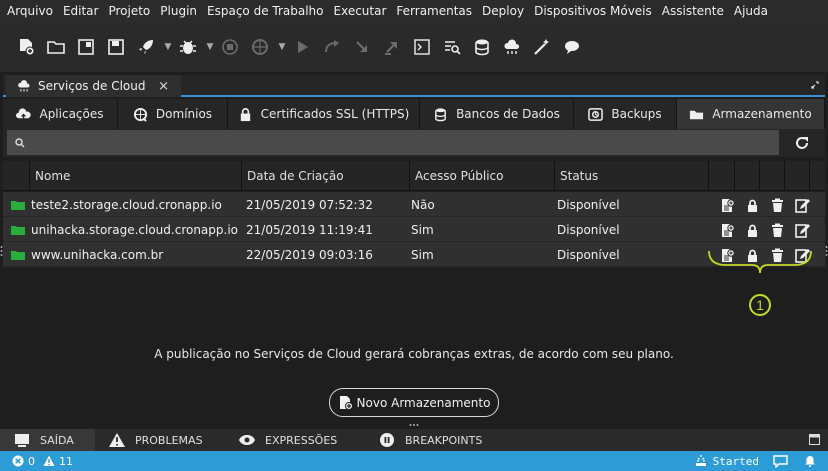 This screenshot has width=828, height=471. Describe the element at coordinates (482, 47) in the screenshot. I see `database-icon` at that location.